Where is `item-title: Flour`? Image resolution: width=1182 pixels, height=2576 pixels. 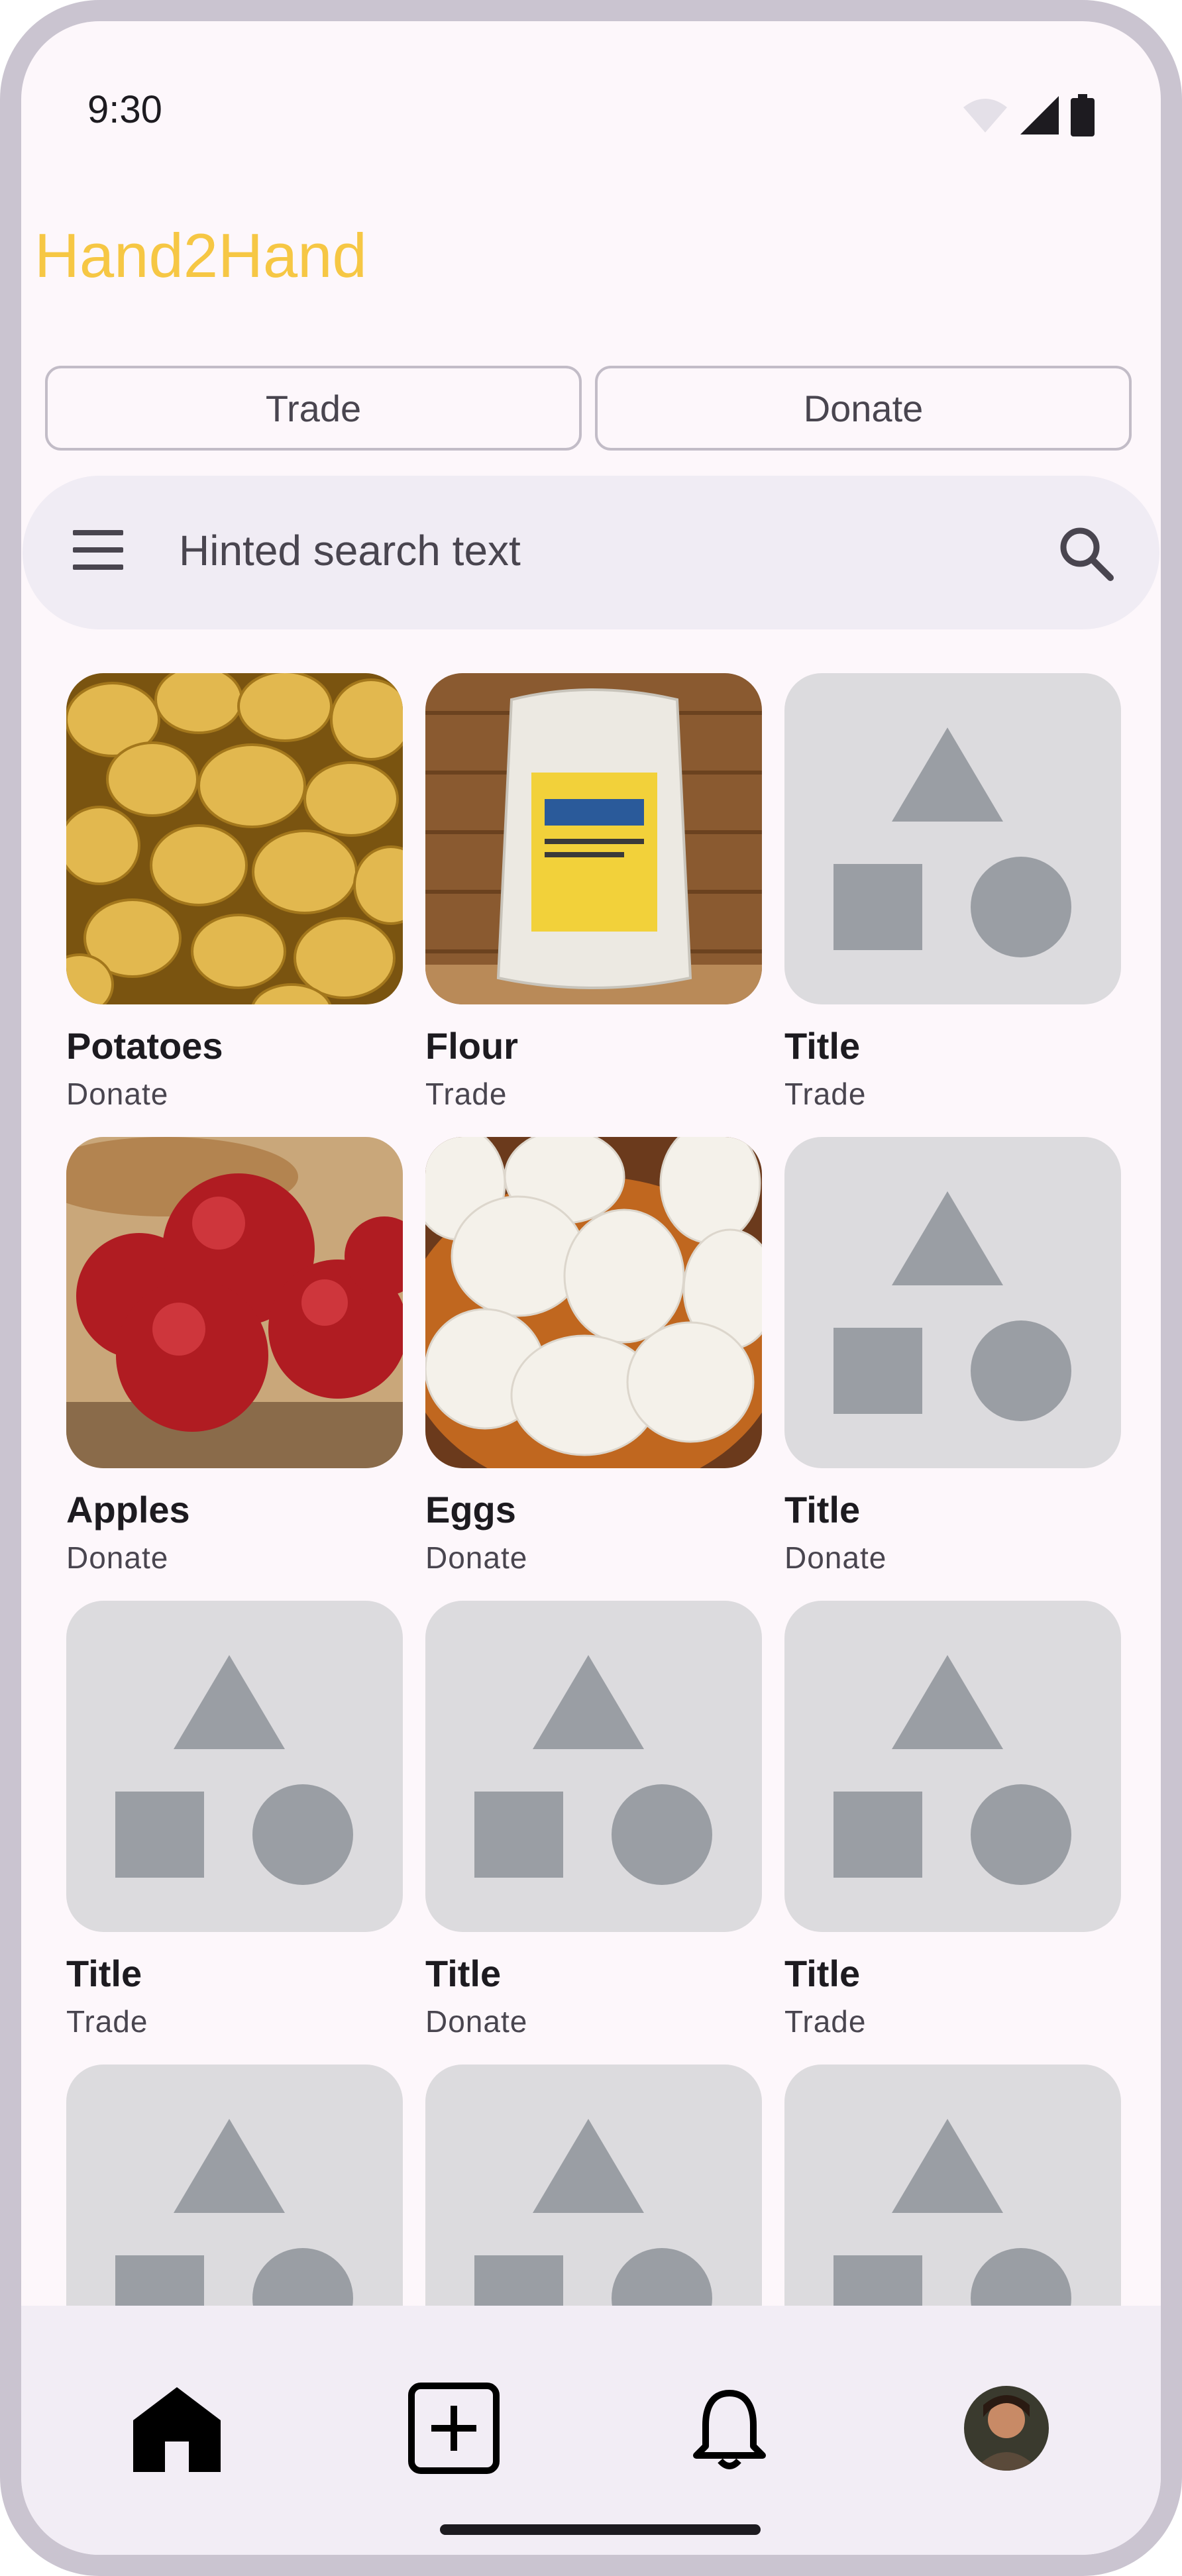 item-title: Flour is located at coordinates (471, 1046).